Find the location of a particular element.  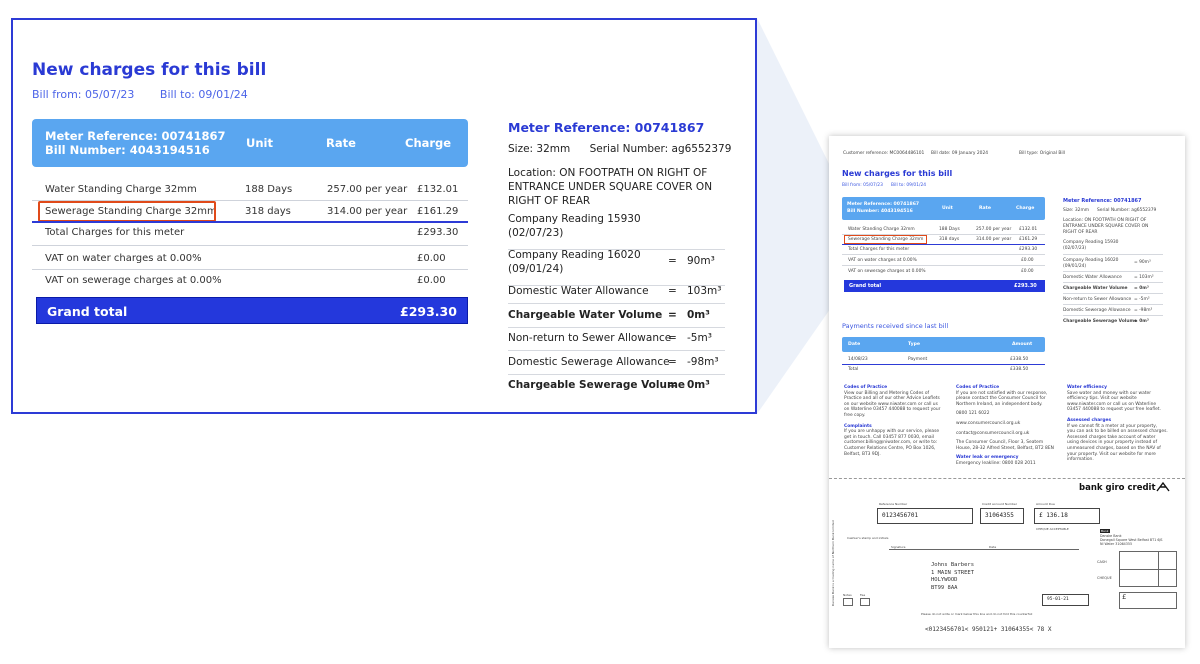

meter-serial: Serial Number: ag6552379 is located at coordinates (660, 149).